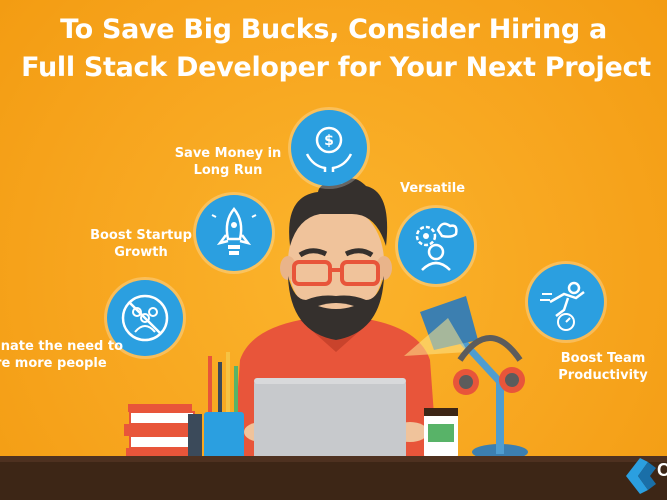 This screenshot has width=667, height=500. Describe the element at coordinates (224, 407) in the screenshot. I see `pencil-cup` at that location.